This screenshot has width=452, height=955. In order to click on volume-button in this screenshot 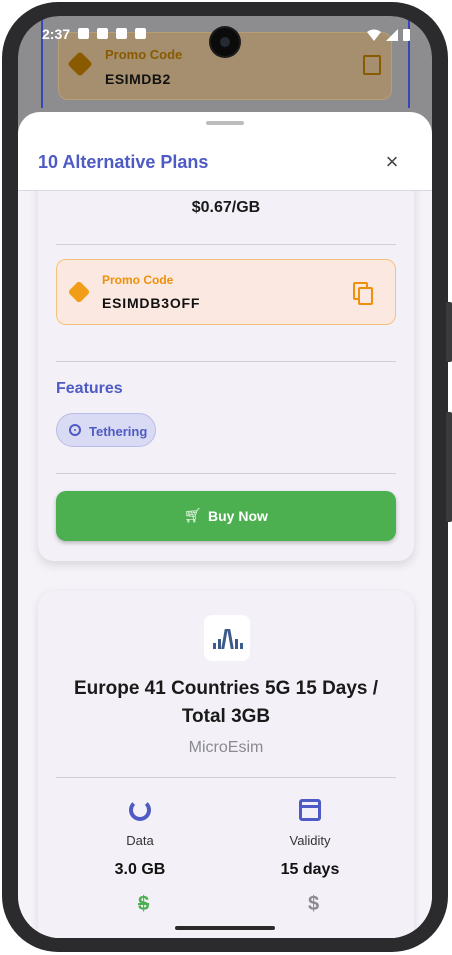, I will do `click(449, 332)`.